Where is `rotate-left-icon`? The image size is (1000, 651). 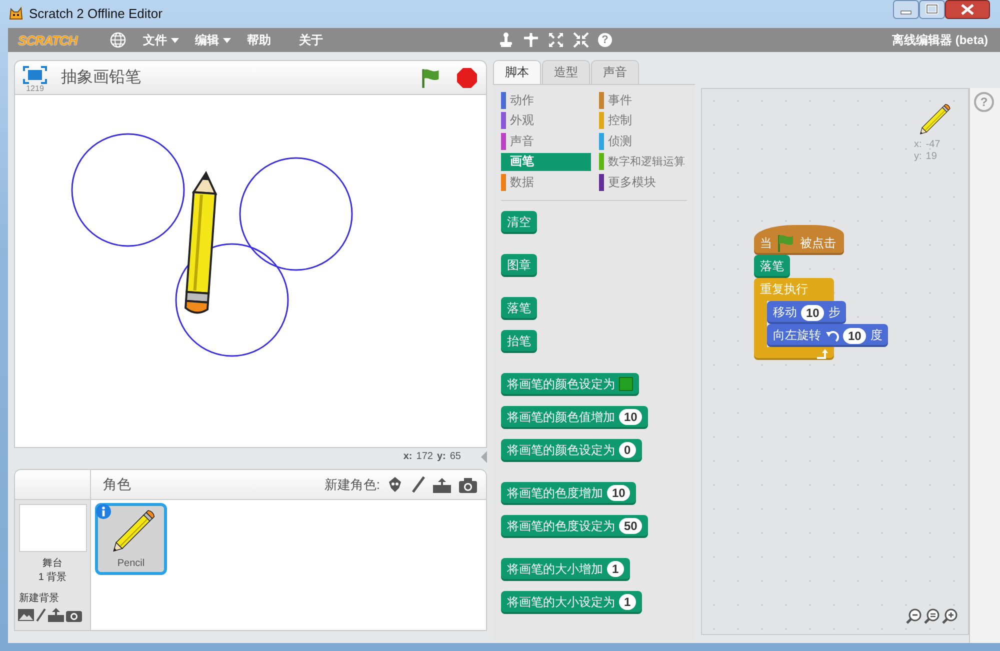 rotate-left-icon is located at coordinates (832, 335).